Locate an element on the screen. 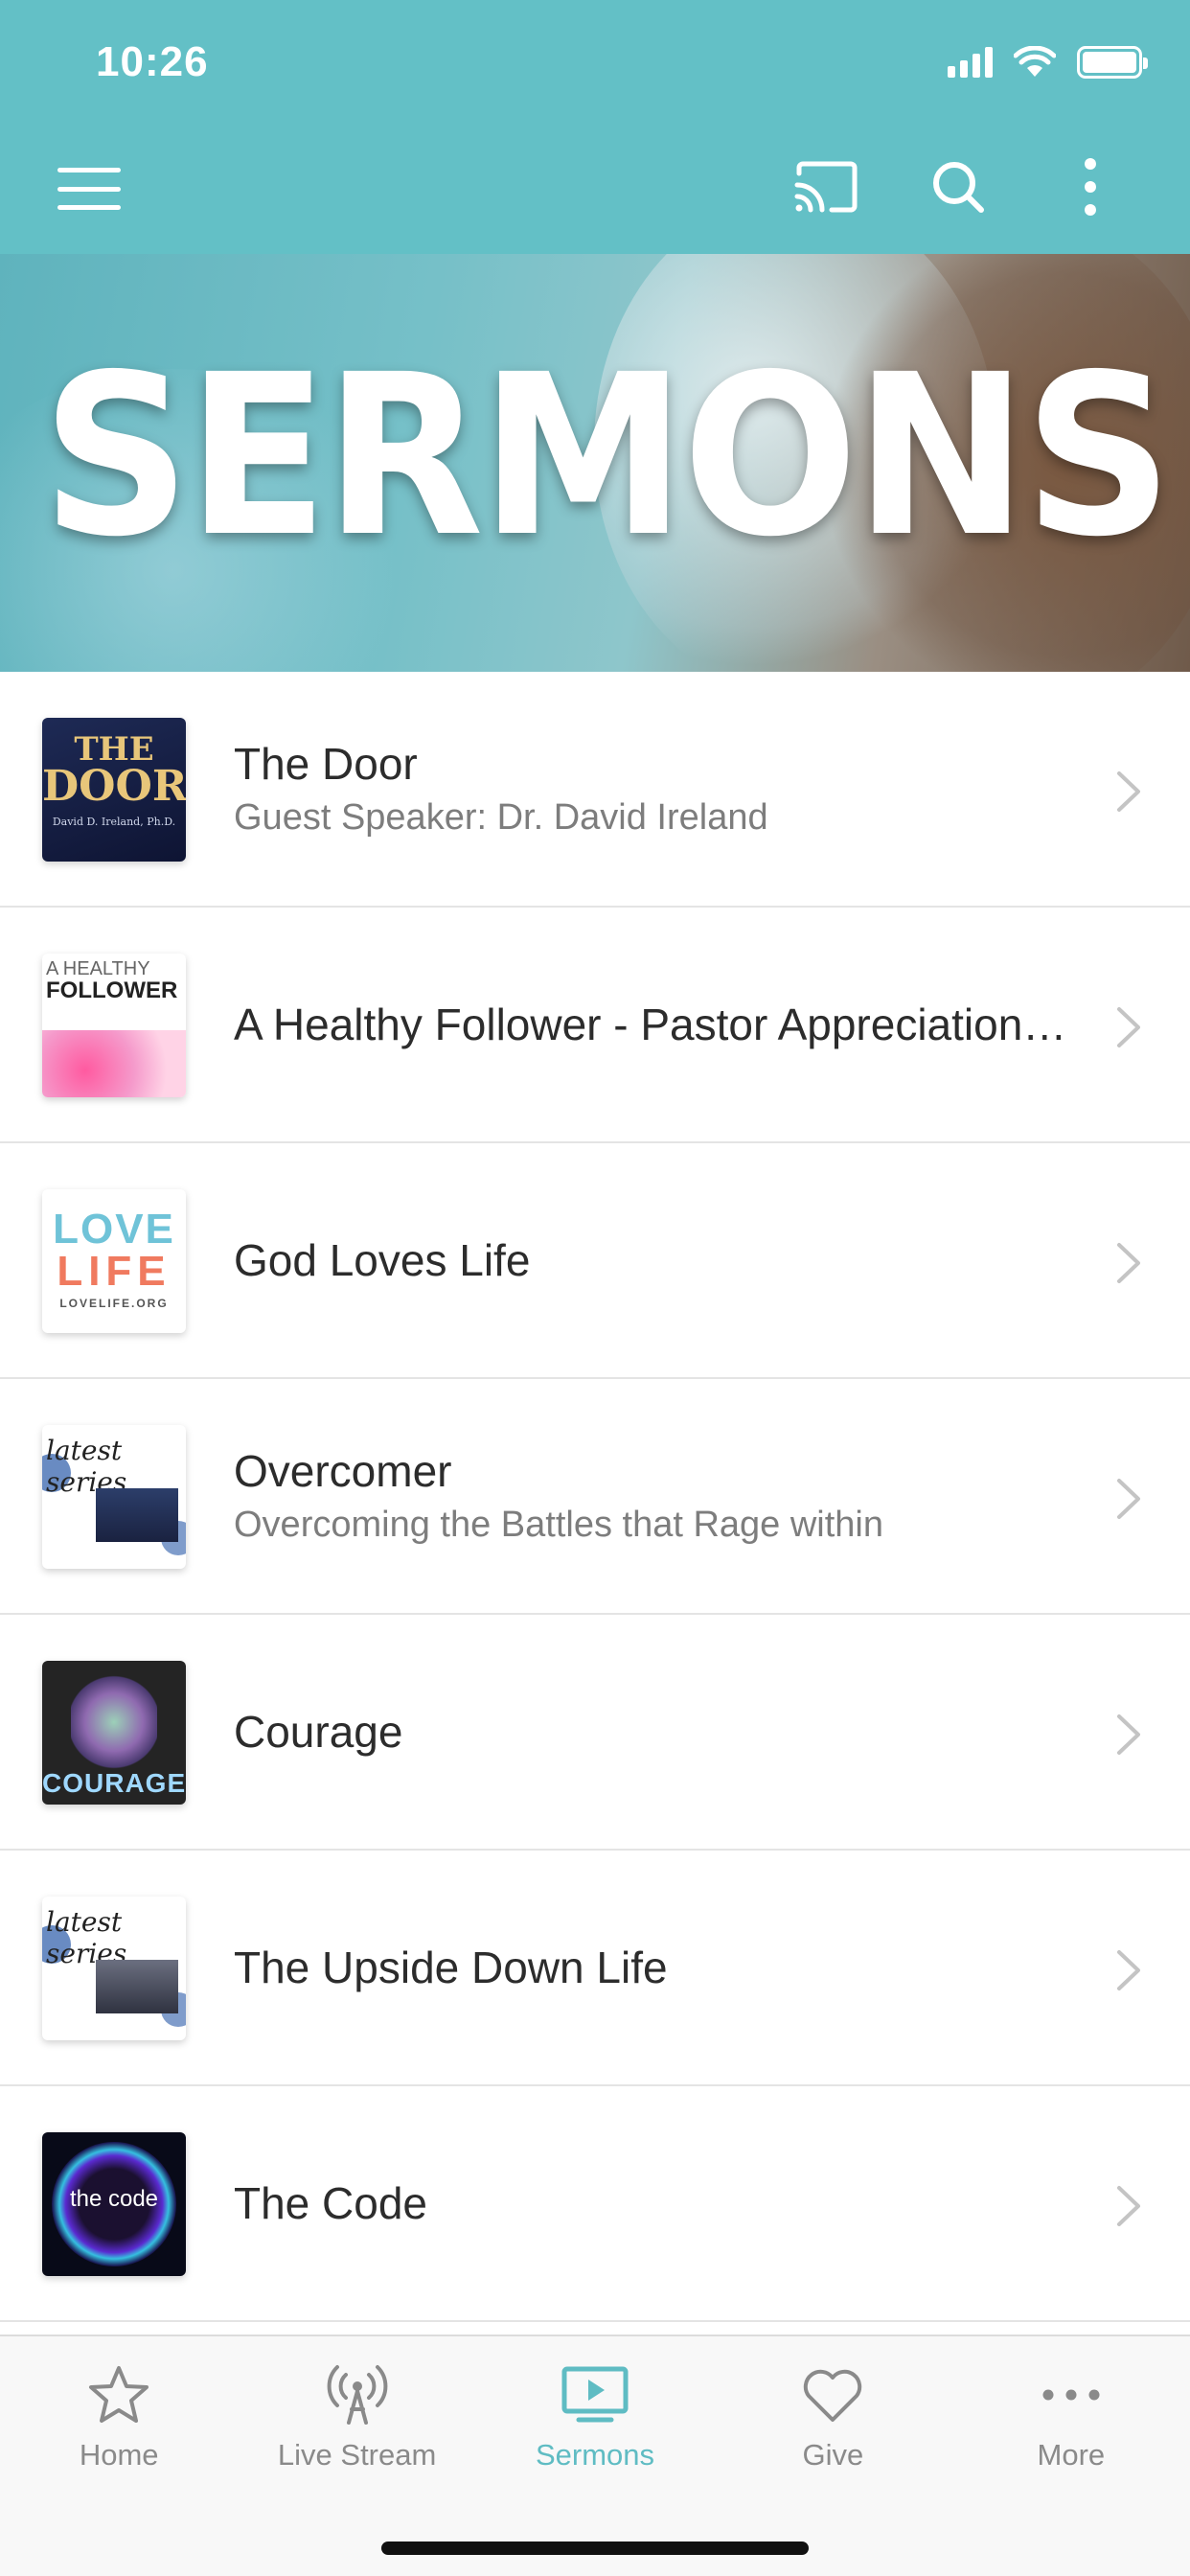 This screenshot has height=2576, width=1190. tab-live-stream: Live Stream is located at coordinates (357, 2417).